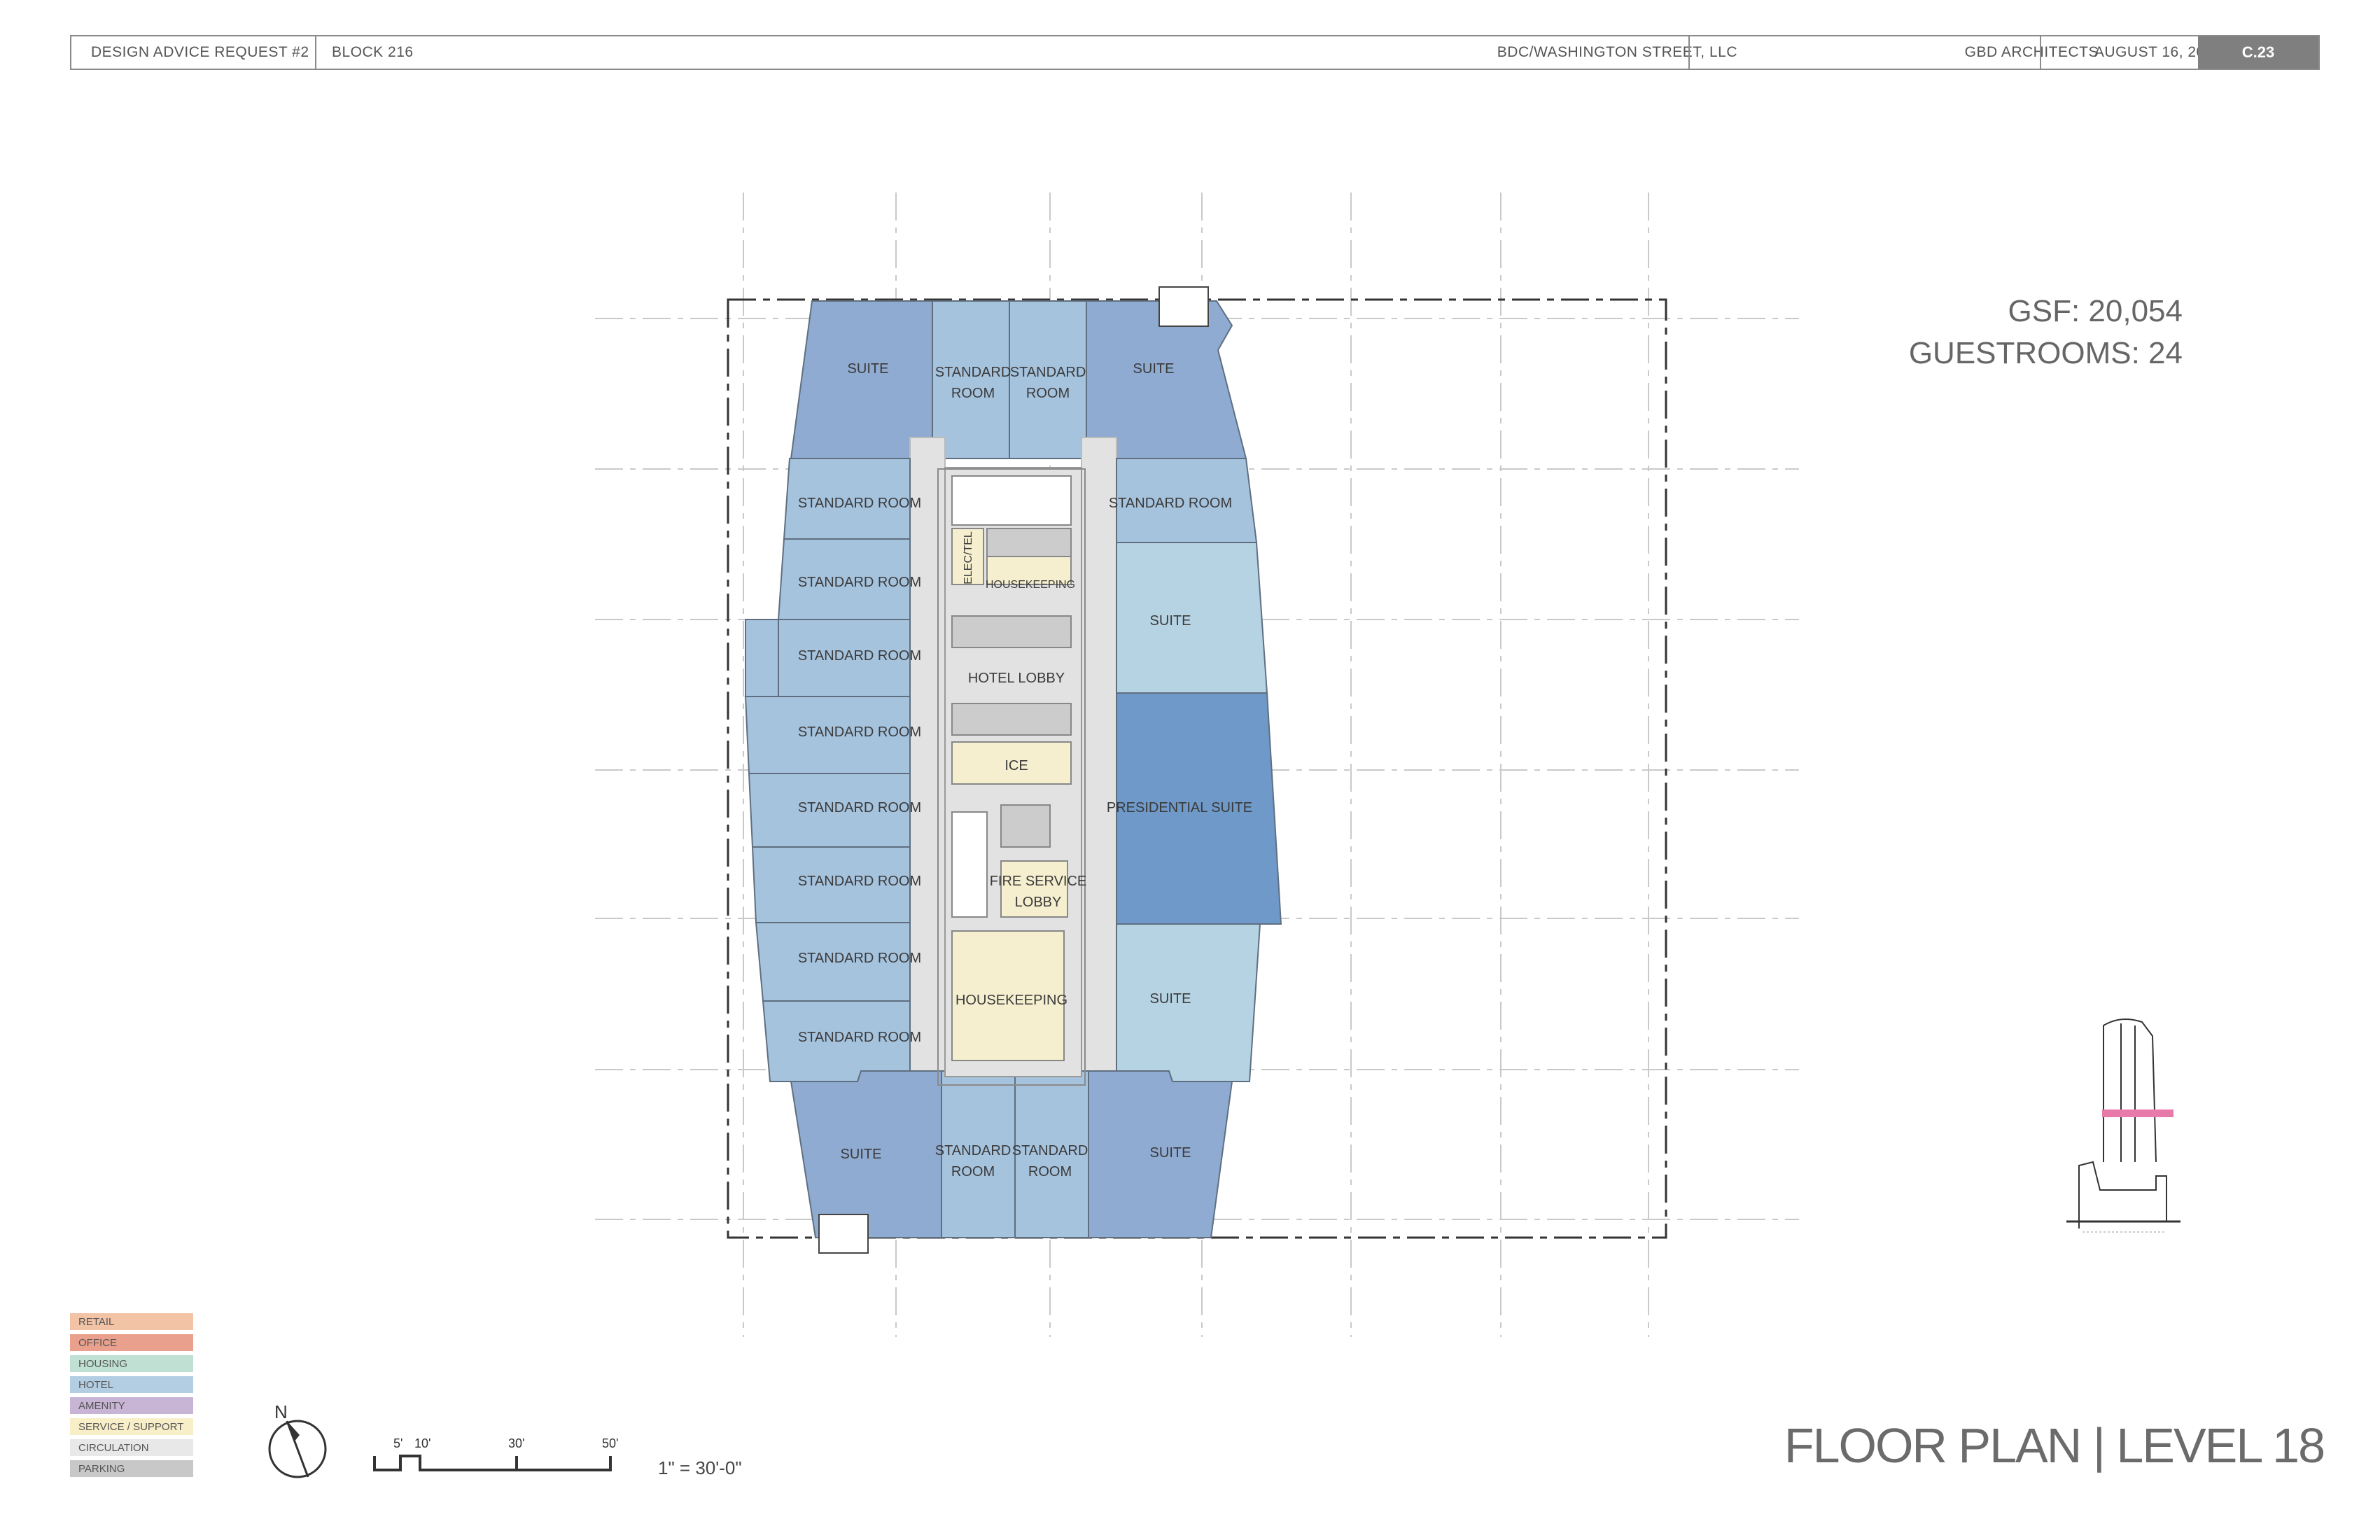 This screenshot has height=1540, width=2380. Describe the element at coordinates (516, 1443) in the screenshot. I see `scale-tick: 30'` at that location.